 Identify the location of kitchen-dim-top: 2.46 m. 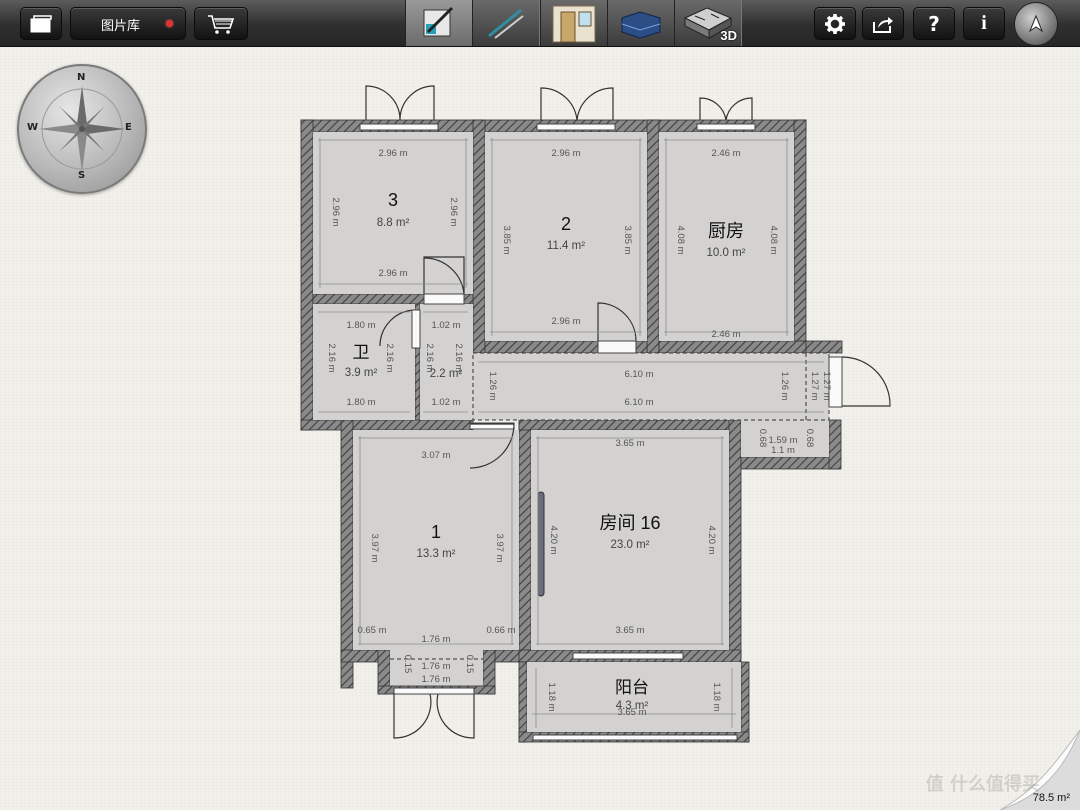
(725, 153).